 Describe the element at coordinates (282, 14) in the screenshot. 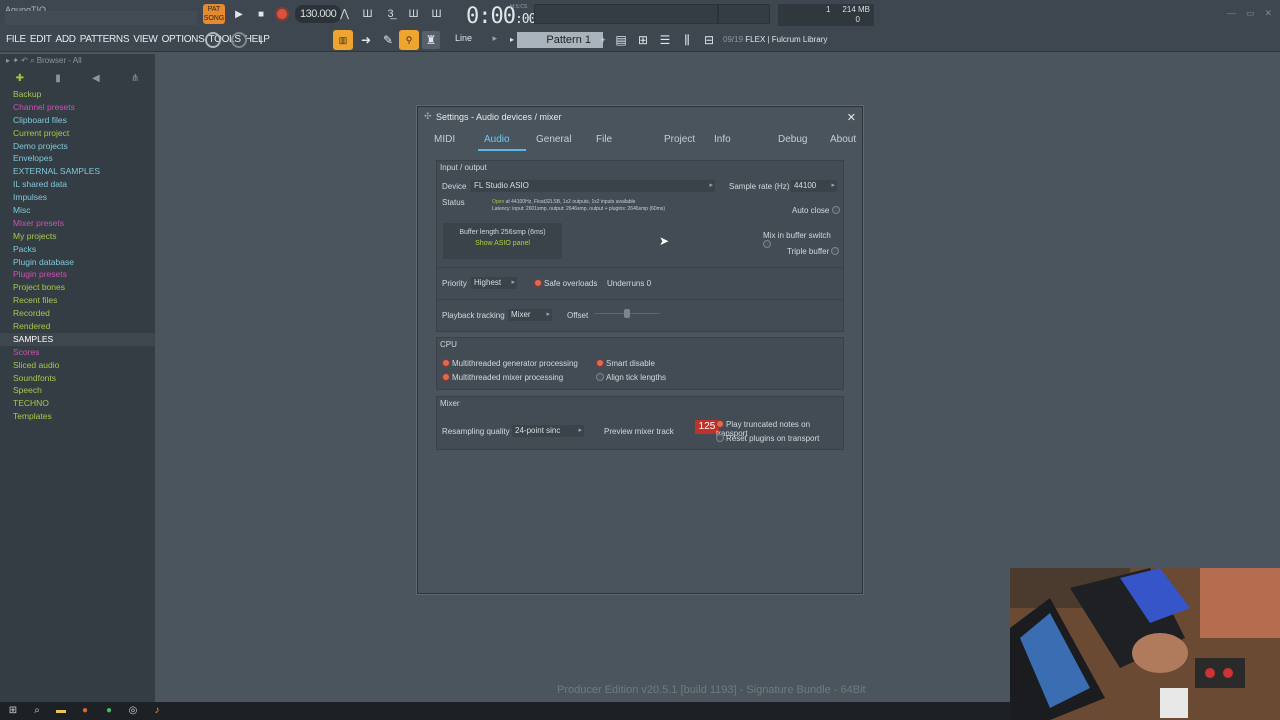

I see `record-button` at that location.